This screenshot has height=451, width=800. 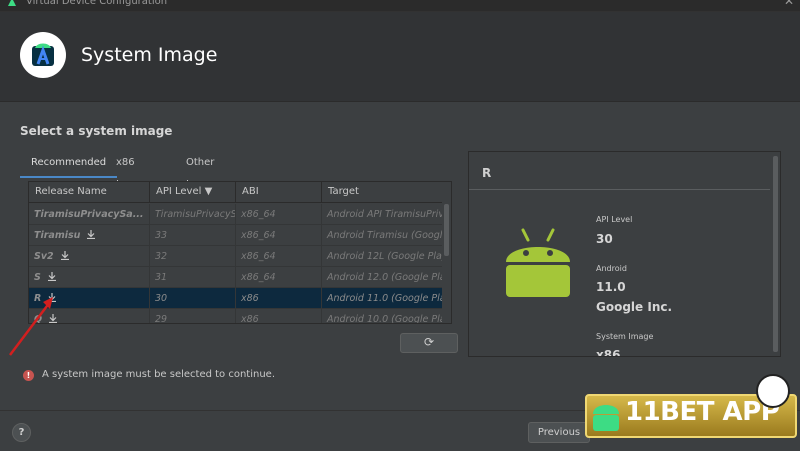 What do you see at coordinates (702, 412) in the screenshot?
I see `watermark-text: 11BET APP` at bounding box center [702, 412].